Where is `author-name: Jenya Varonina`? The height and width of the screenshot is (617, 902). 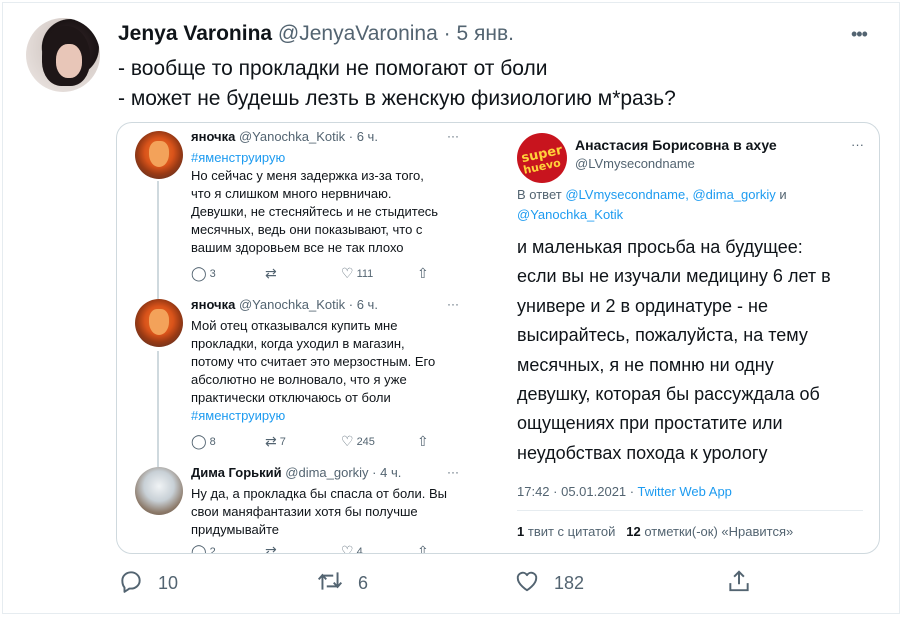 author-name: Jenya Varonina is located at coordinates (195, 33).